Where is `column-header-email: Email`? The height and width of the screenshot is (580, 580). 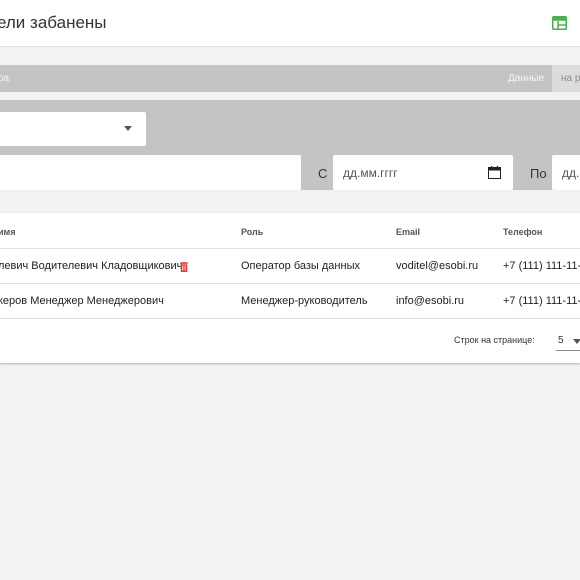
column-header-email: Email is located at coordinates (408, 232).